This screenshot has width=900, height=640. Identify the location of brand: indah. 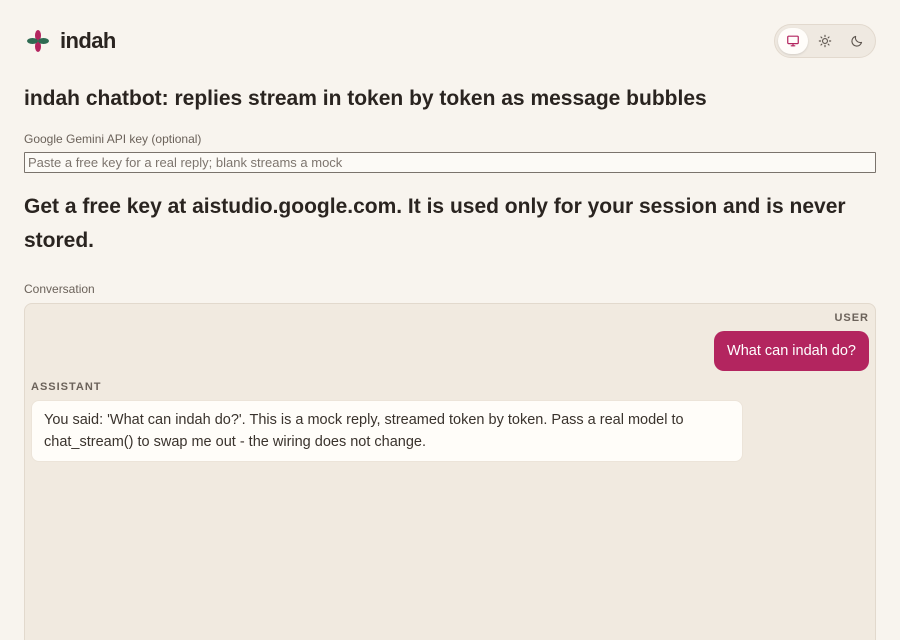
(71, 41).